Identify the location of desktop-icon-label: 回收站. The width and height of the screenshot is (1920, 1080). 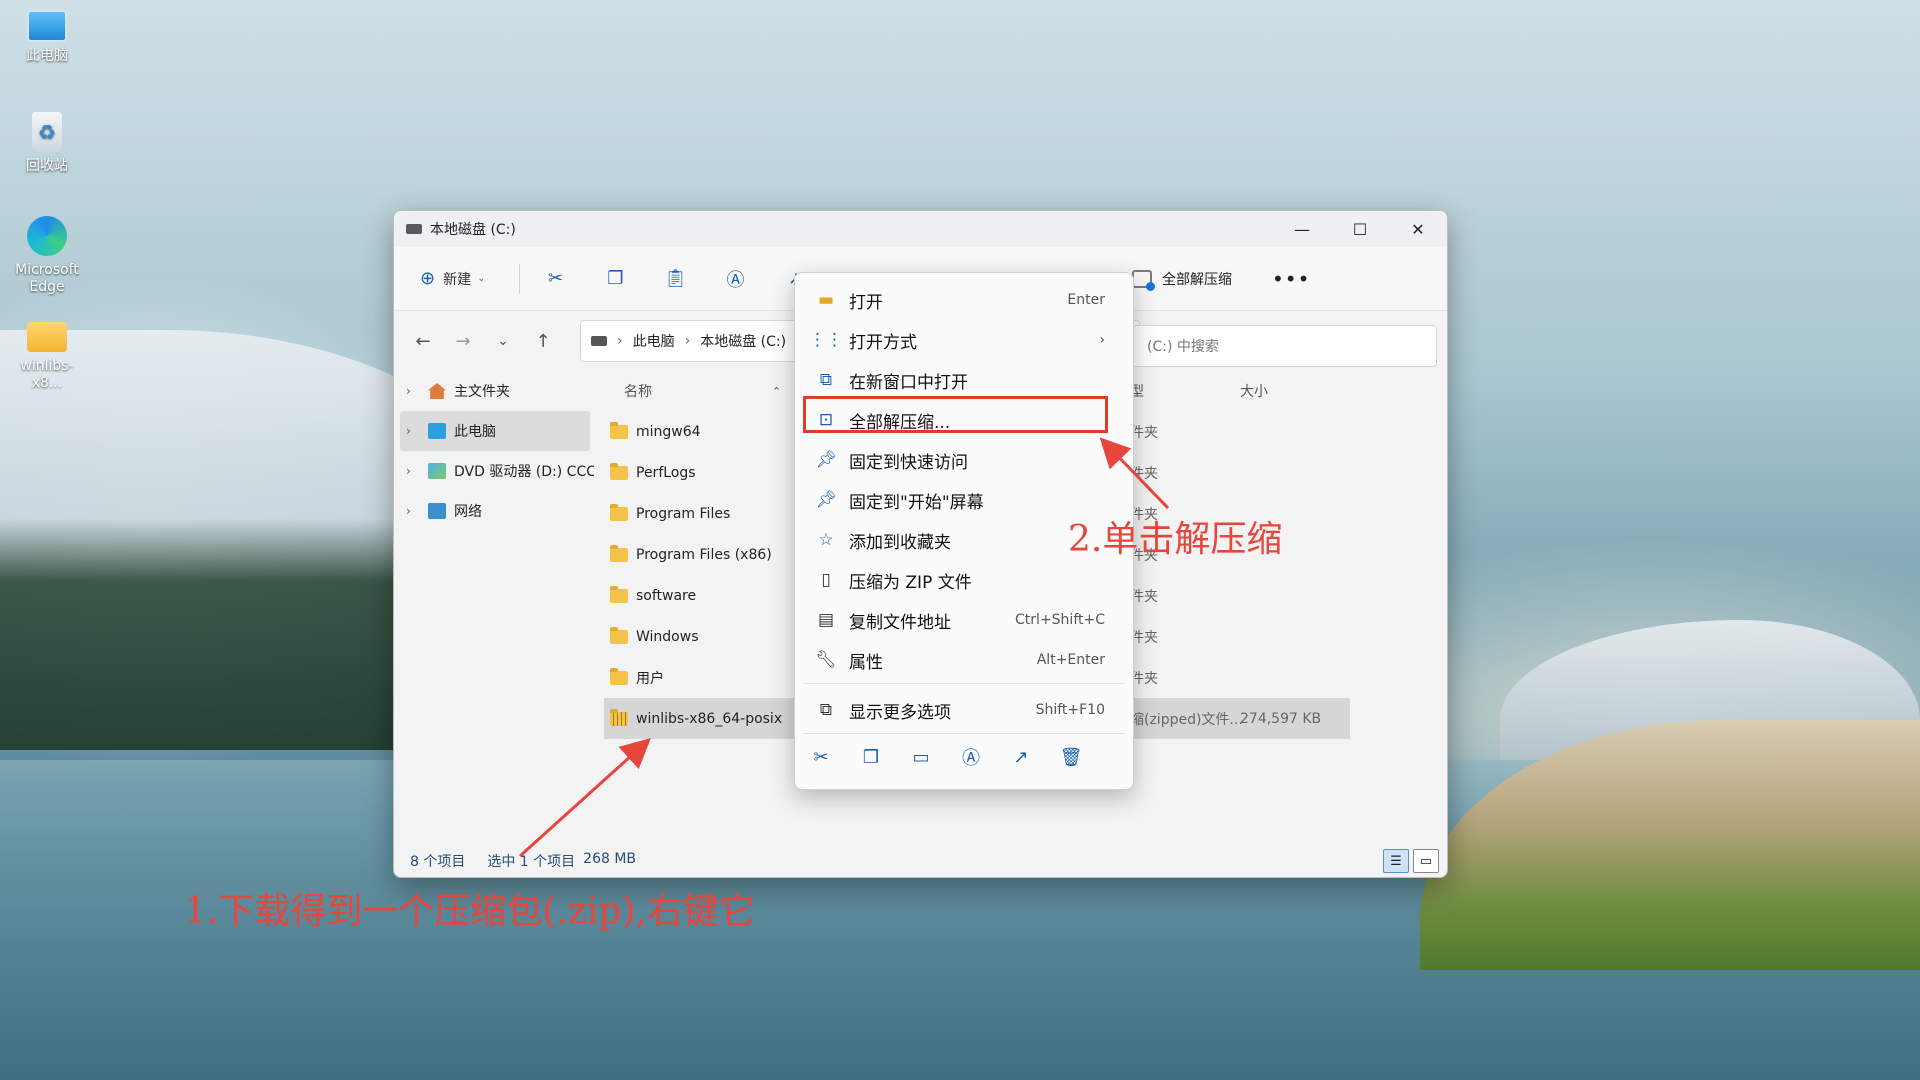
(47, 166).